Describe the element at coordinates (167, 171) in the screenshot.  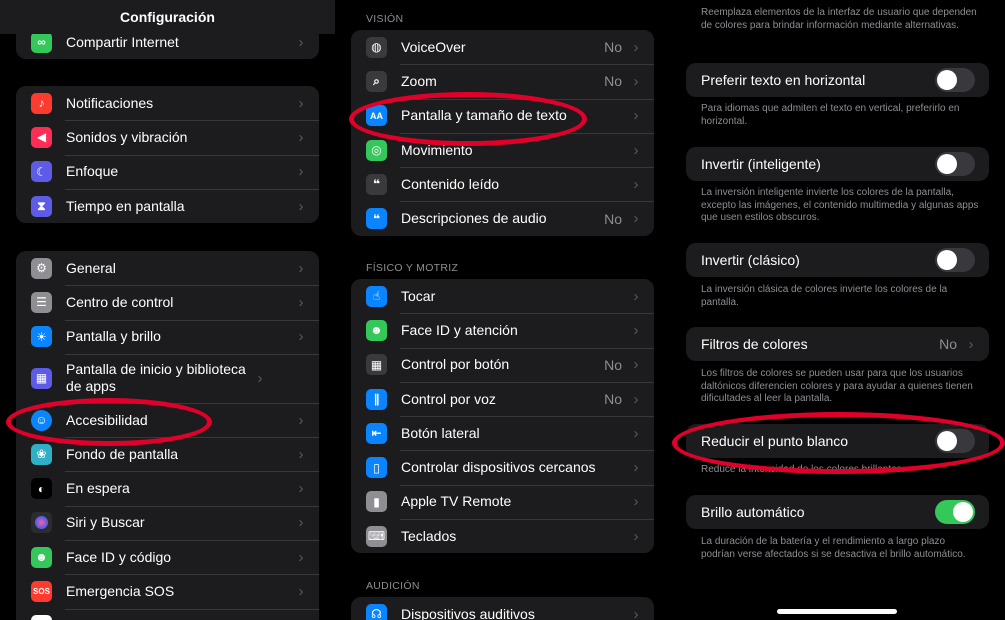
I see `sidebar-item-focus: ☾ Enfoque ›` at that location.